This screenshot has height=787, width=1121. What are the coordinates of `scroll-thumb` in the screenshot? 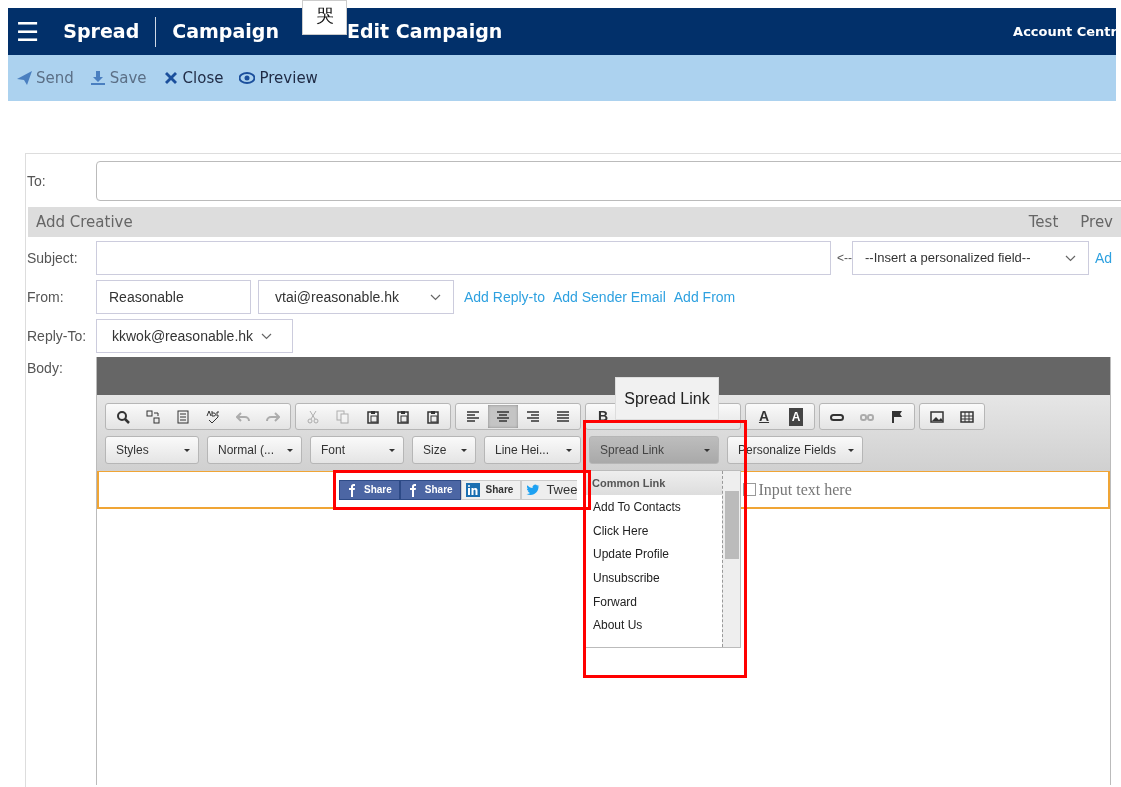 It's located at (732, 525).